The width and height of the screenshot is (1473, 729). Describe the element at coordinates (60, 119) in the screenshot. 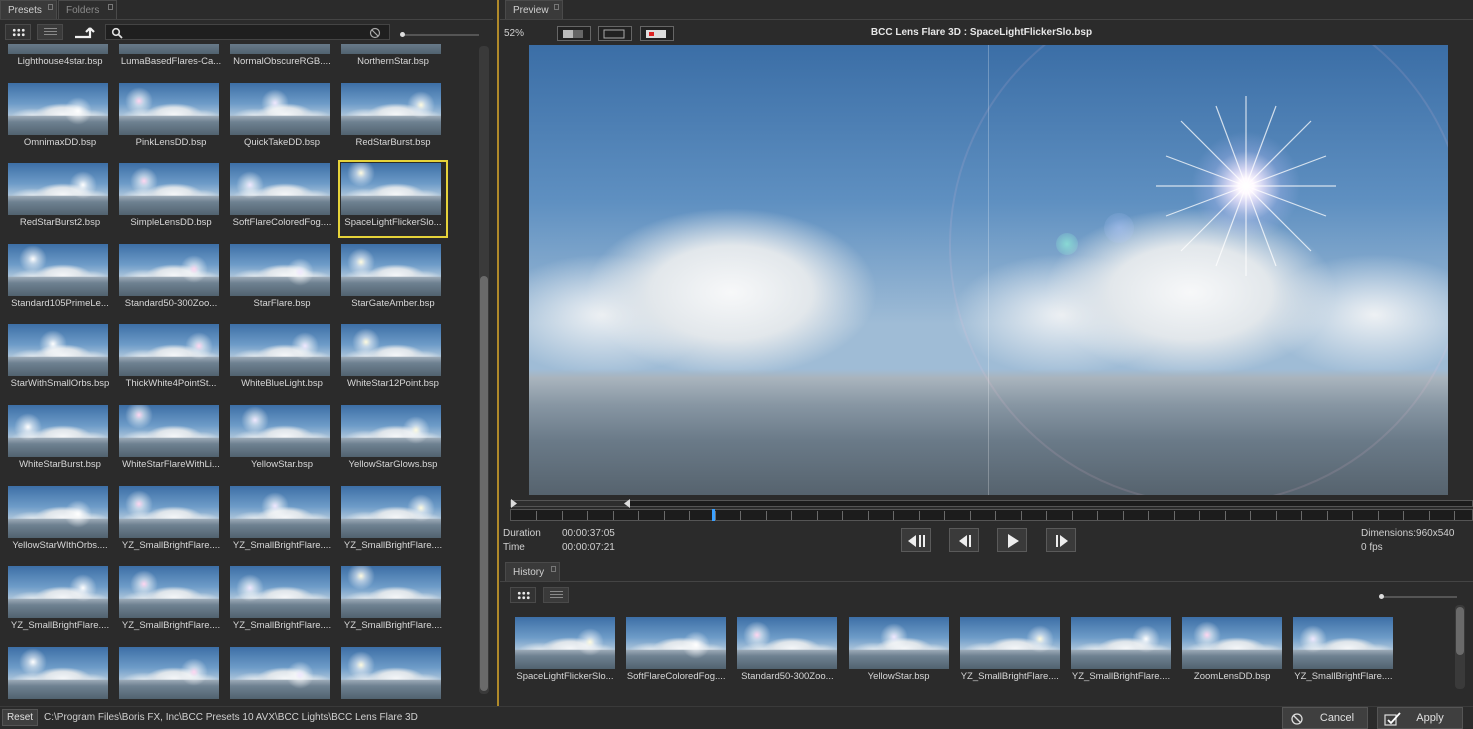

I see `preset-thumbnail: OmnimaxDD.bsp` at that location.